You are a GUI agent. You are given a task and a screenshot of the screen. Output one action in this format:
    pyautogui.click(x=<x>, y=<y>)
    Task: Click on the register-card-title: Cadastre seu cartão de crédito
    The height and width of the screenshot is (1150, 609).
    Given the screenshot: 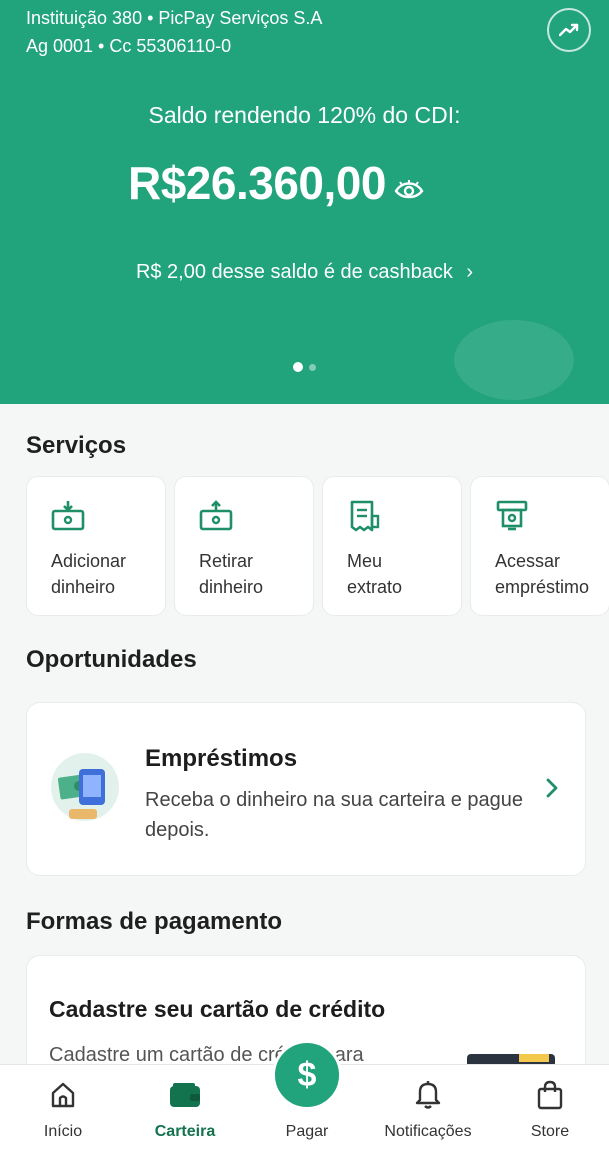 What is the action you would take?
    pyautogui.click(x=217, y=1009)
    